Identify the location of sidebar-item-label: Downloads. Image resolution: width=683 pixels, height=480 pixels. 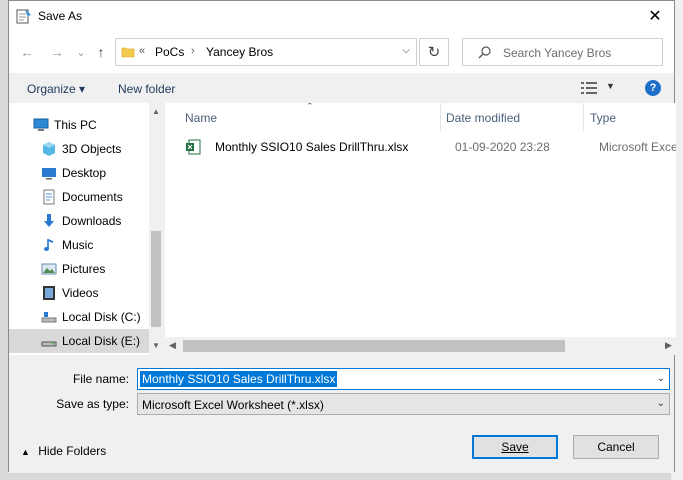
(92, 221).